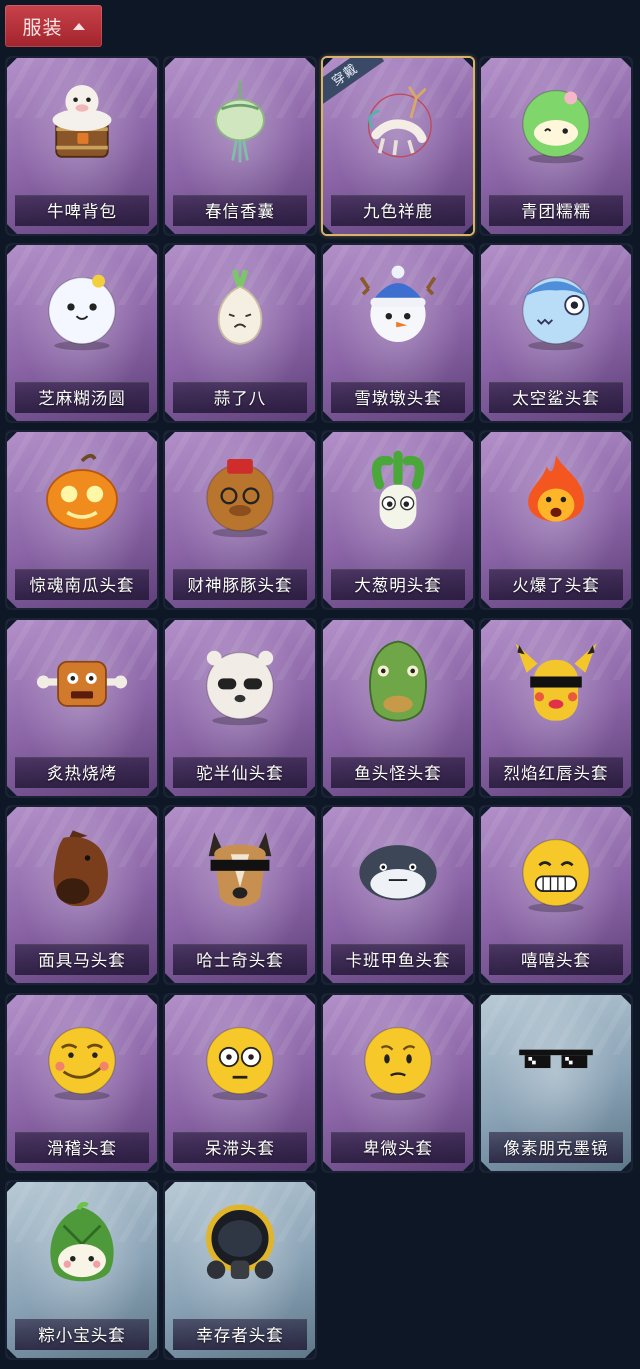 The width and height of the screenshot is (640, 1369). What do you see at coordinates (556, 399) in the screenshot?
I see `item-name: 太空鲨头套` at bounding box center [556, 399].